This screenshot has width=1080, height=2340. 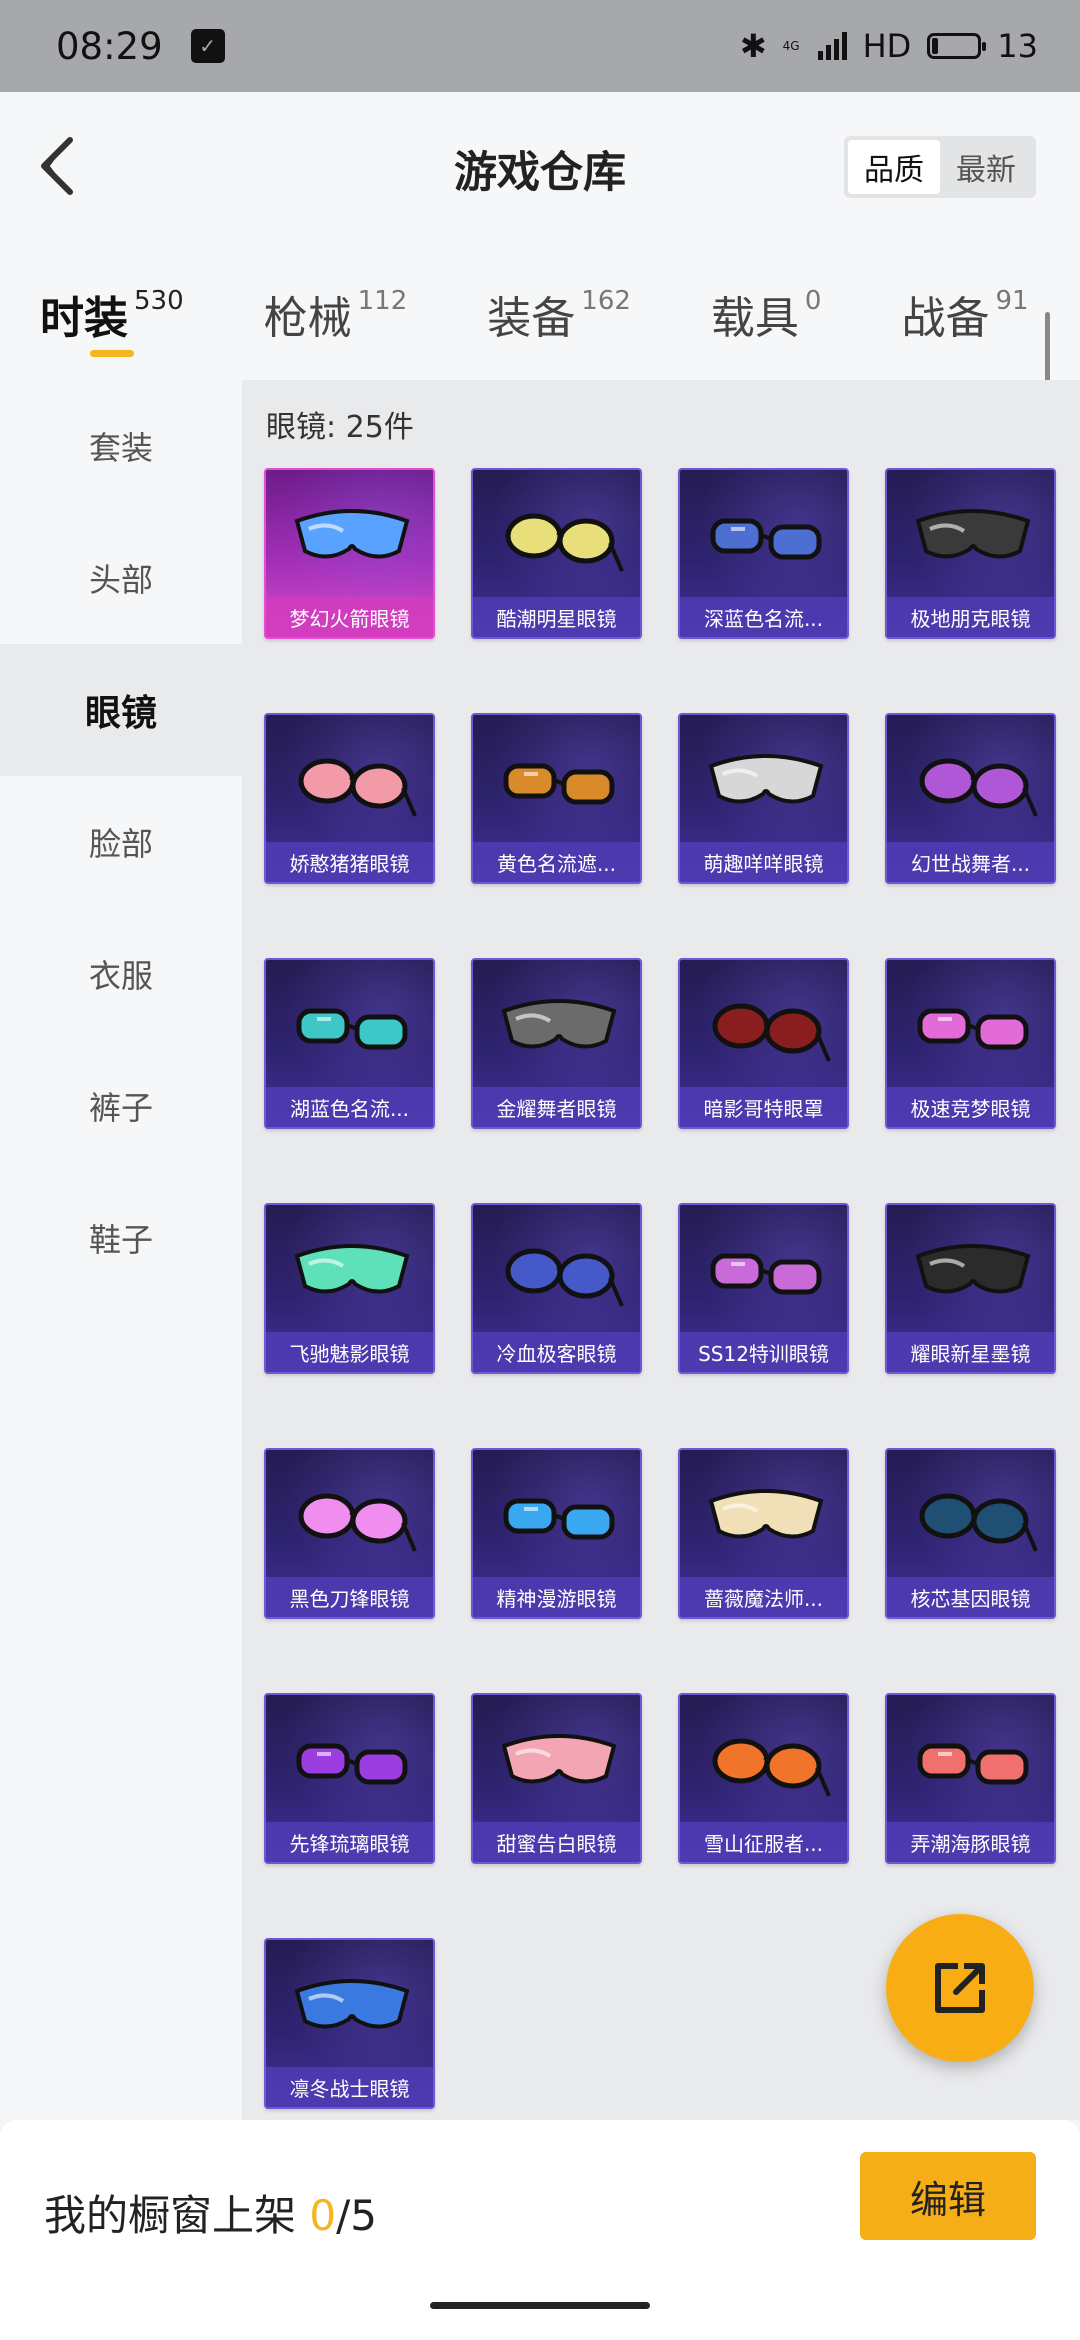 I want to click on tab-guns: 枪械 112, so click(x=336, y=311).